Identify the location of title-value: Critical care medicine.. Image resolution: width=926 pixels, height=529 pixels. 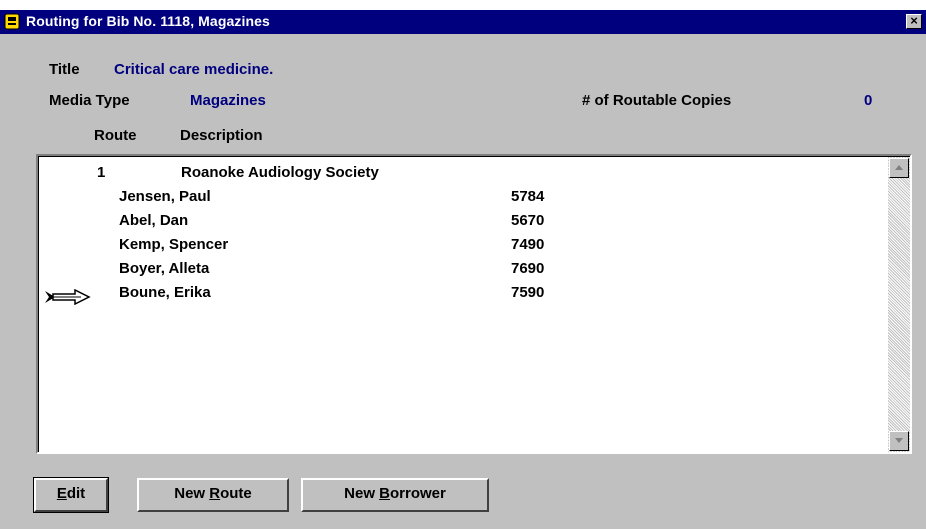
(194, 69).